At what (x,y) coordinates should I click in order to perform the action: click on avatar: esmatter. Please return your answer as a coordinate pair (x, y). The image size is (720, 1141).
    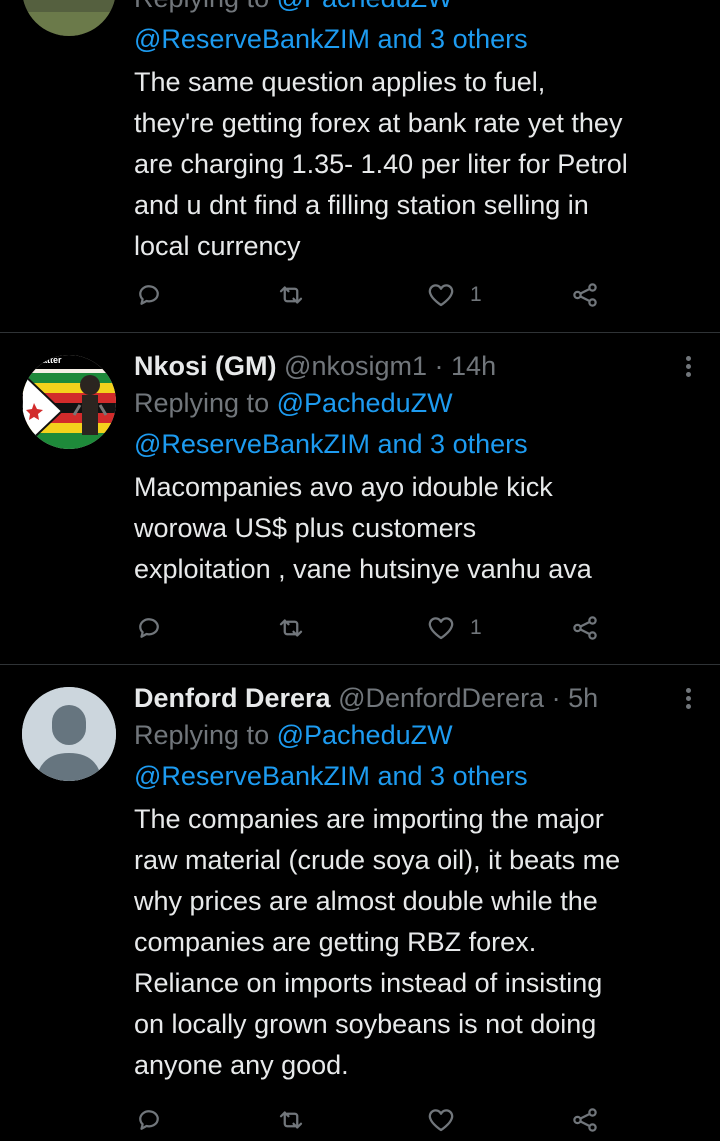
    Looking at the image, I should click on (69, 402).